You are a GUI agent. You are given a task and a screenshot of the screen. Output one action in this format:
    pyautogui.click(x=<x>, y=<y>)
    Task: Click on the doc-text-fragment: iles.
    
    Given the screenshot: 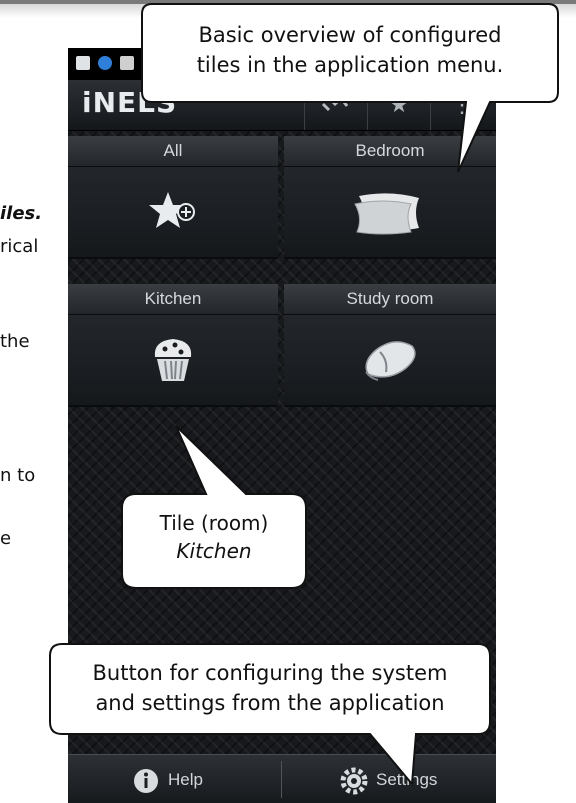 What is the action you would take?
    pyautogui.click(x=21, y=213)
    